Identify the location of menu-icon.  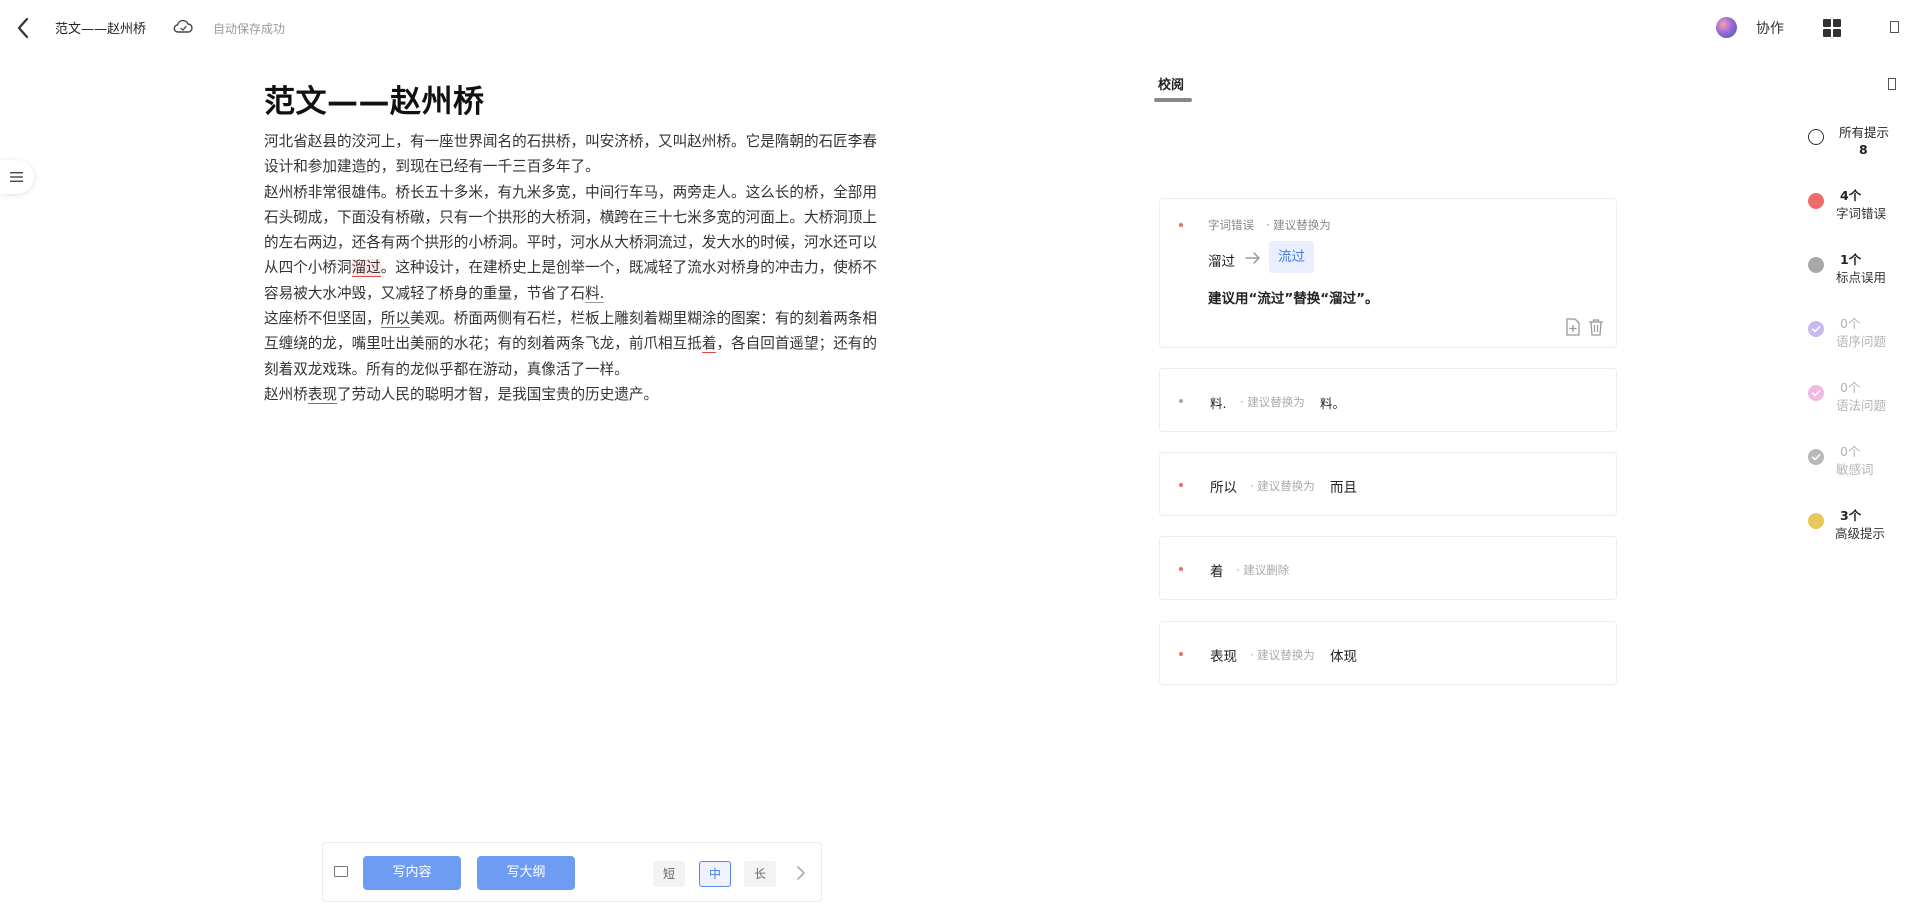
(16, 177).